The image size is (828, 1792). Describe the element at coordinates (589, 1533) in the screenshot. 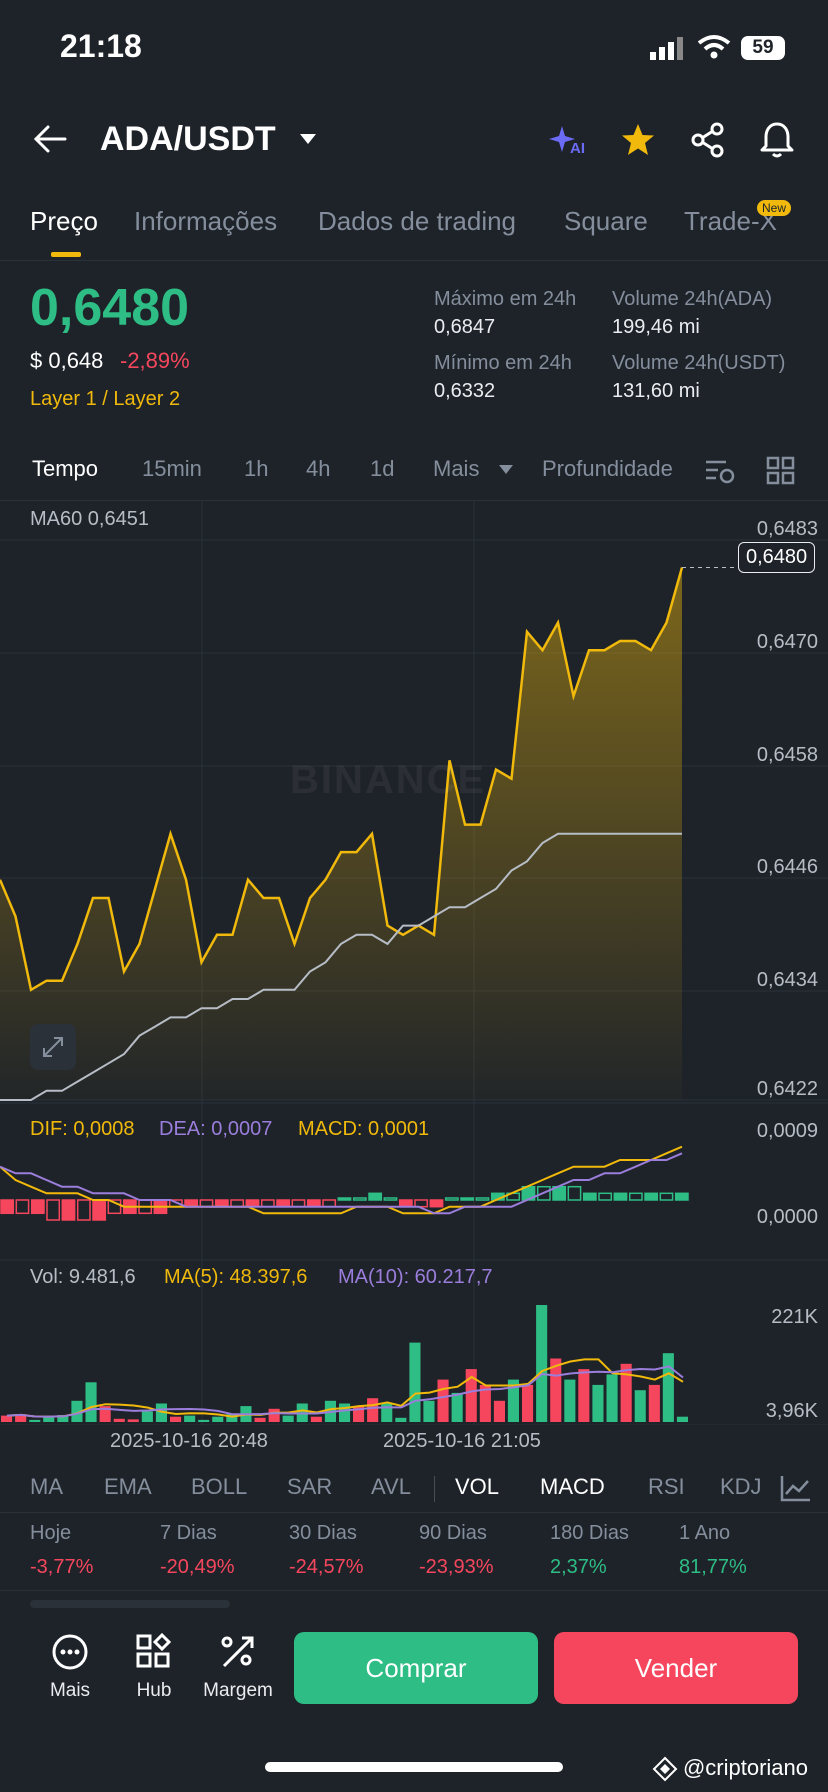

I see `perf-label: 180 Dias` at that location.